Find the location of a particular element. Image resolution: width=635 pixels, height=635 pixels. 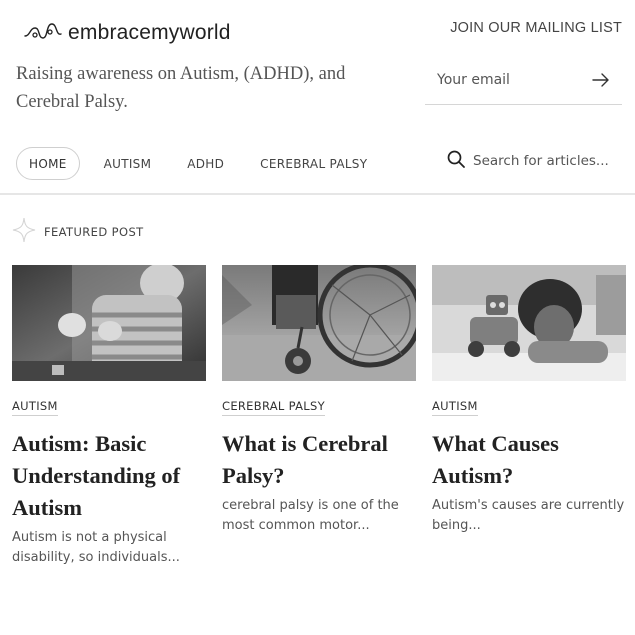

email-input is located at coordinates (500, 80).